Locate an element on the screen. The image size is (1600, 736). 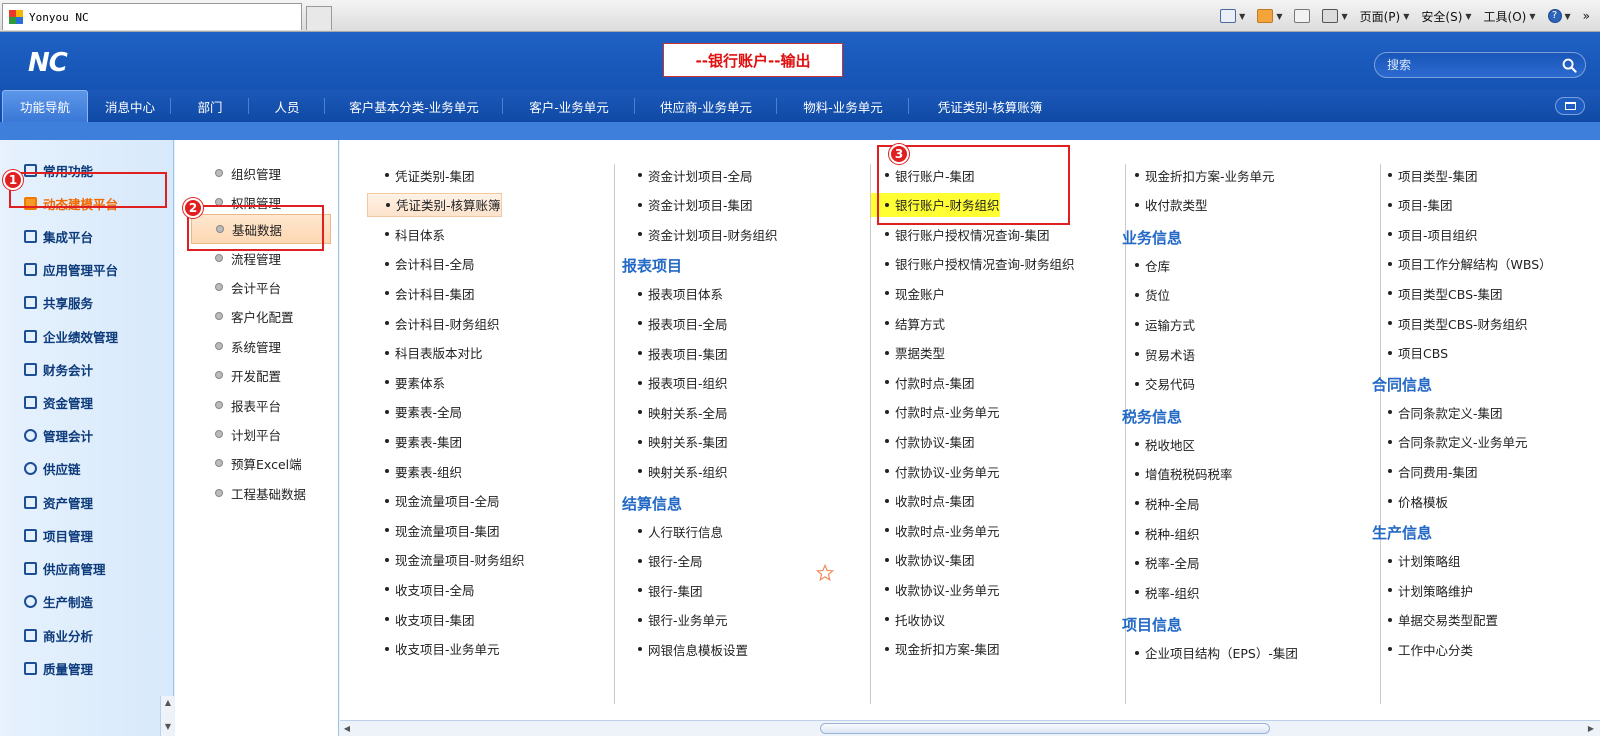
function-link: 资金计划项目-全局 is located at coordinates (695, 175).